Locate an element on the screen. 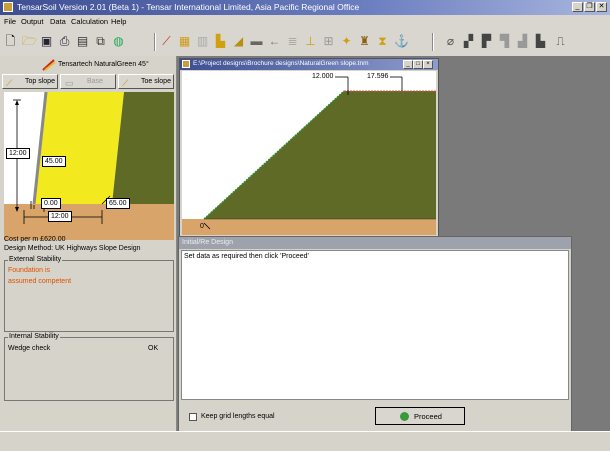 This screenshot has height=451, width=610. side-dimension-label: 65.00 is located at coordinates (118, 203).